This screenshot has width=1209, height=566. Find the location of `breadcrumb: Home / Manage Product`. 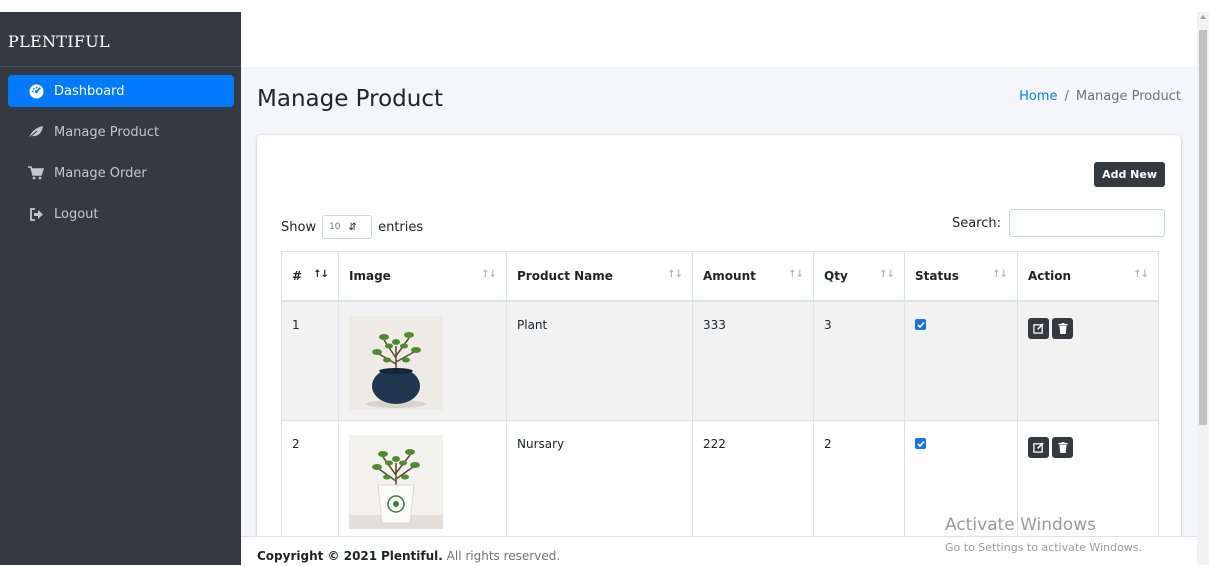

breadcrumb: Home / Manage Product is located at coordinates (1100, 96).